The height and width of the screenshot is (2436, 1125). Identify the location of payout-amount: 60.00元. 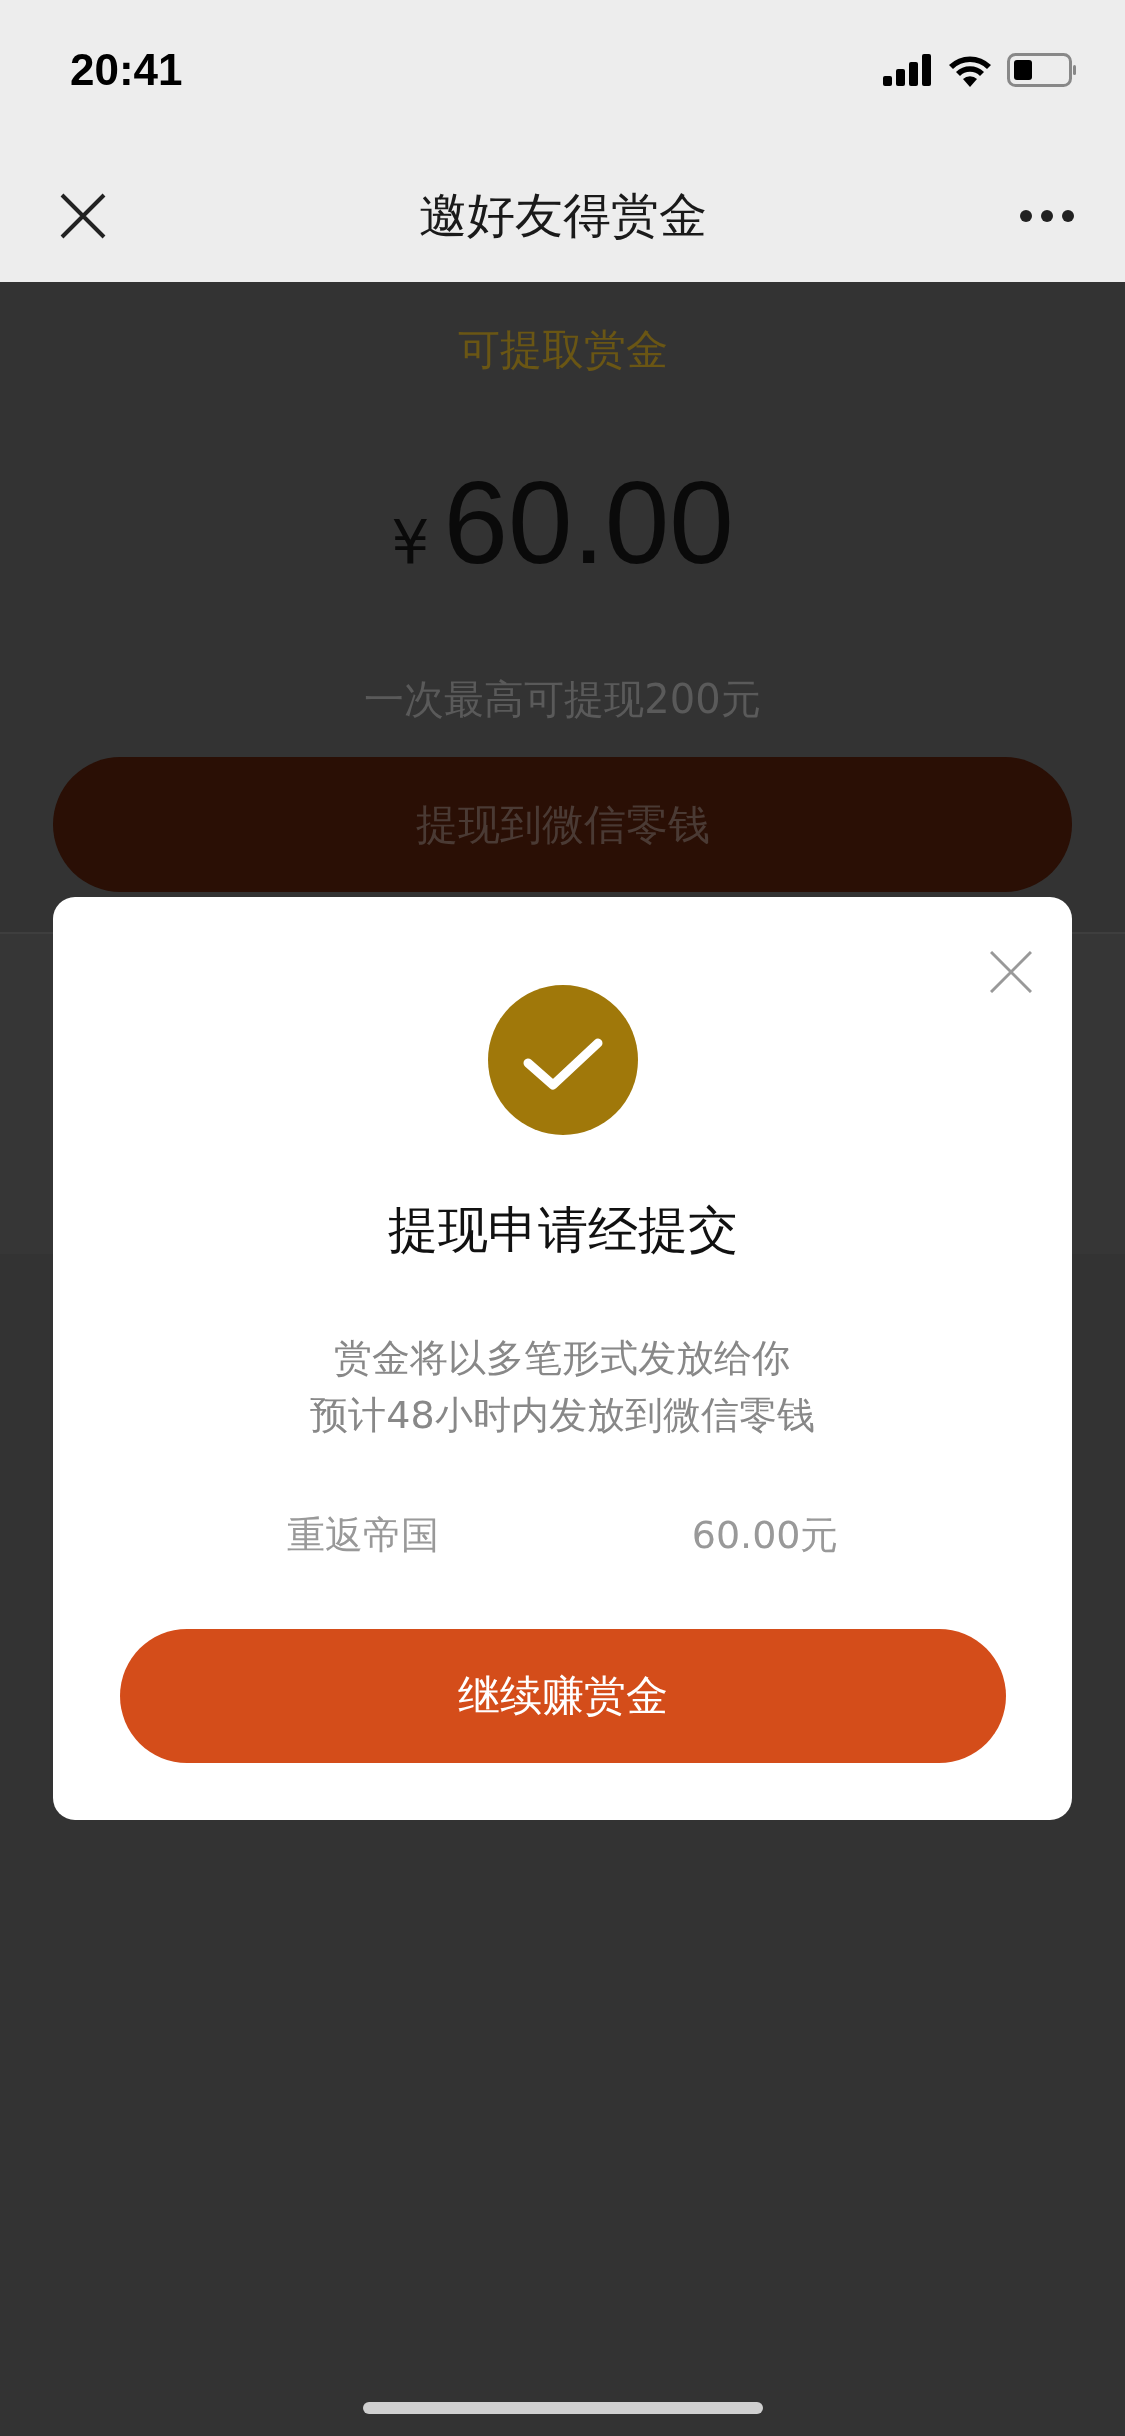
(765, 1535).